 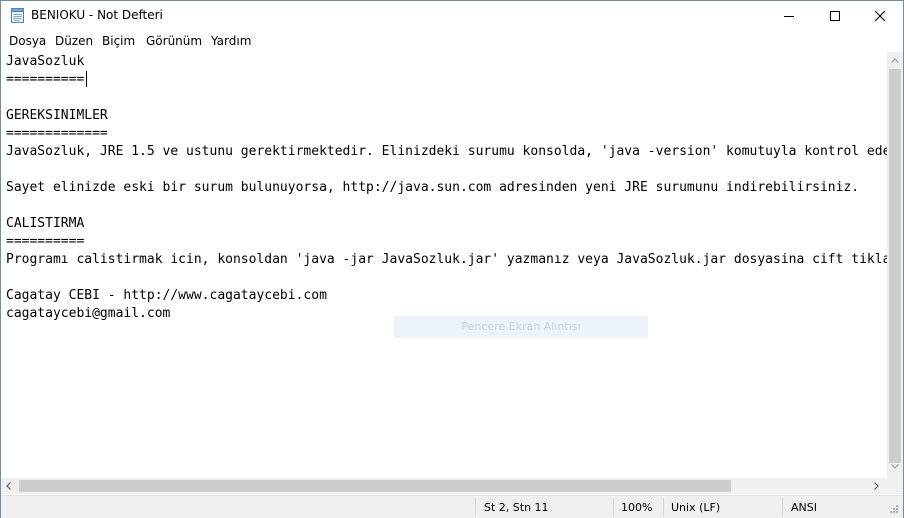 What do you see at coordinates (8, 486) in the screenshot?
I see `scroll-left-icon` at bounding box center [8, 486].